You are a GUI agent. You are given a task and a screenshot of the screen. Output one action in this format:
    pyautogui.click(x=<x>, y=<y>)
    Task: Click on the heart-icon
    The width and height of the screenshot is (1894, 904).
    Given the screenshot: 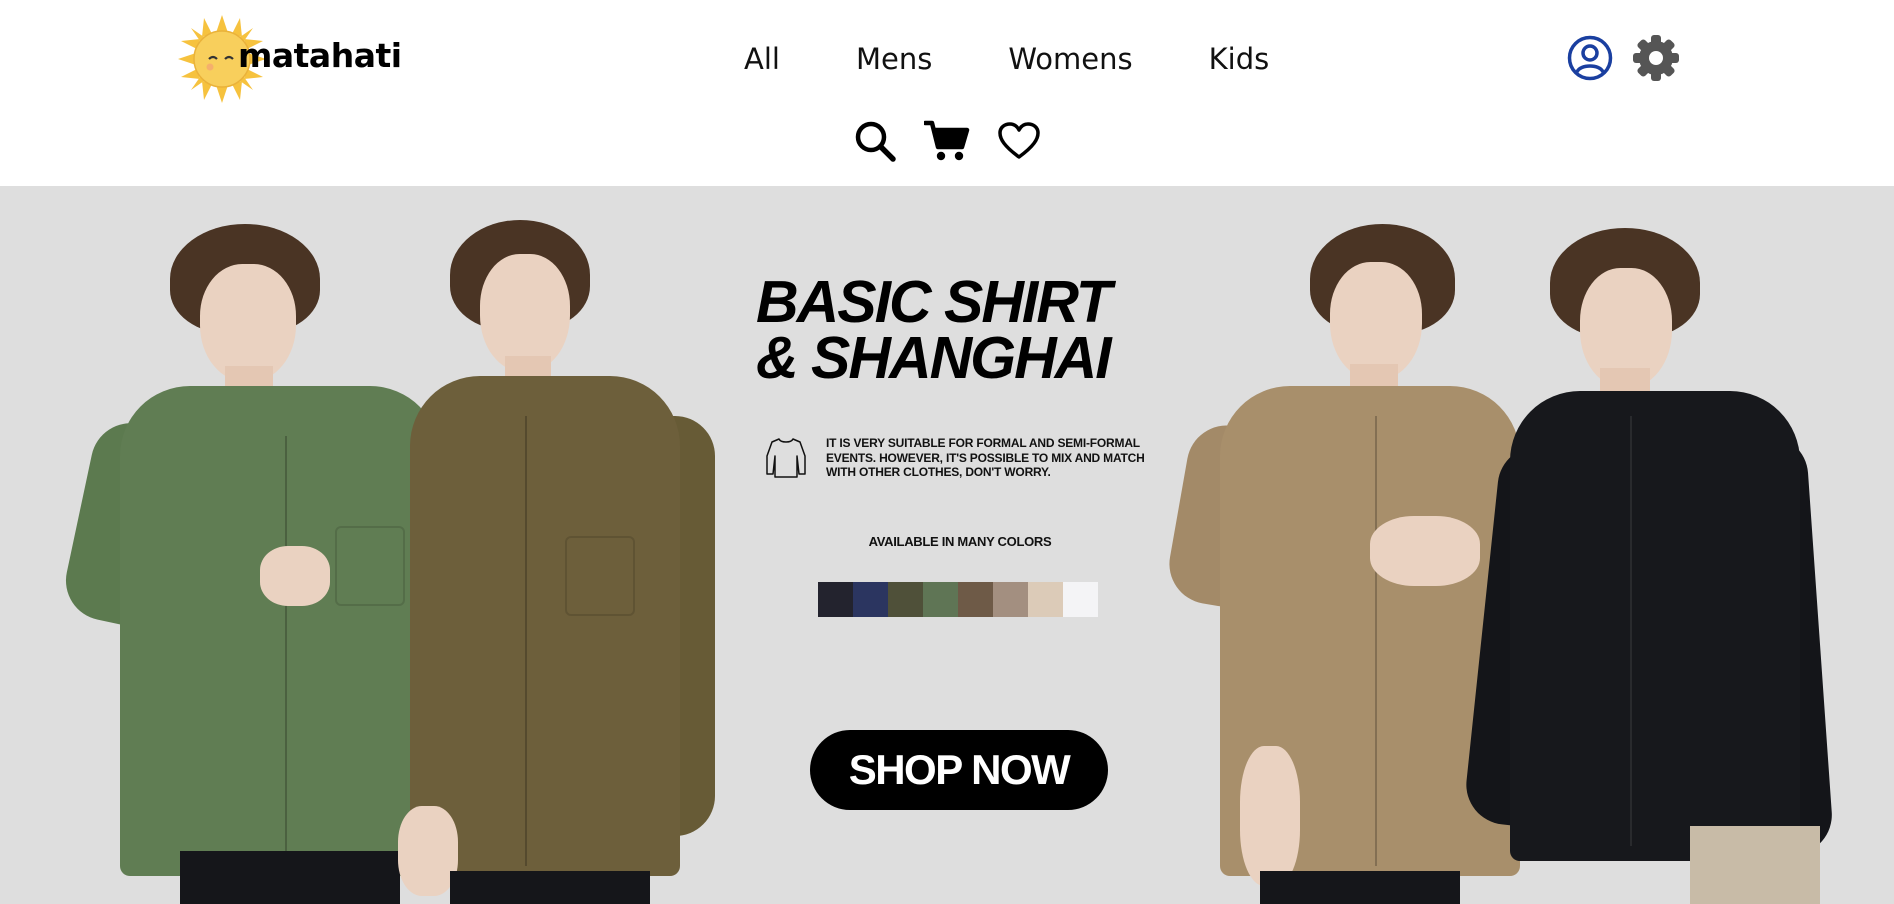 What is the action you would take?
    pyautogui.click(x=1019, y=140)
    